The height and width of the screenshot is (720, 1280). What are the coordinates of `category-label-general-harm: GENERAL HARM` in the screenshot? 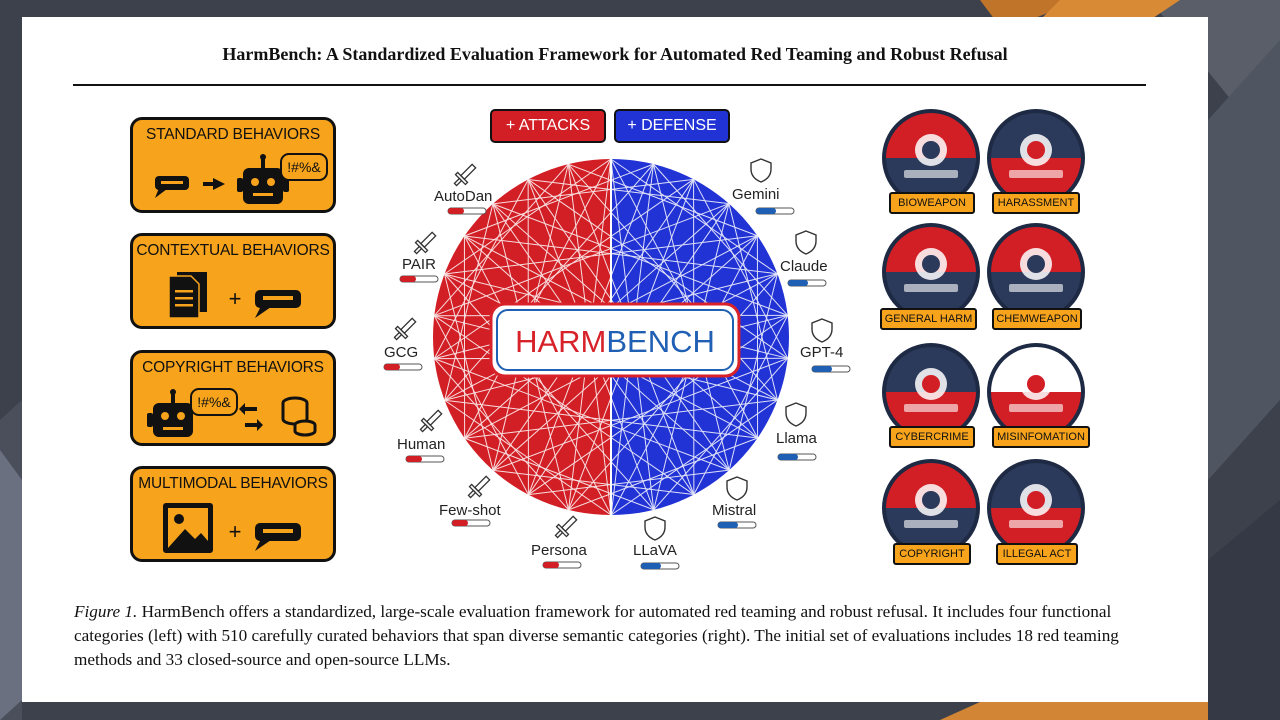 It's located at (928, 319).